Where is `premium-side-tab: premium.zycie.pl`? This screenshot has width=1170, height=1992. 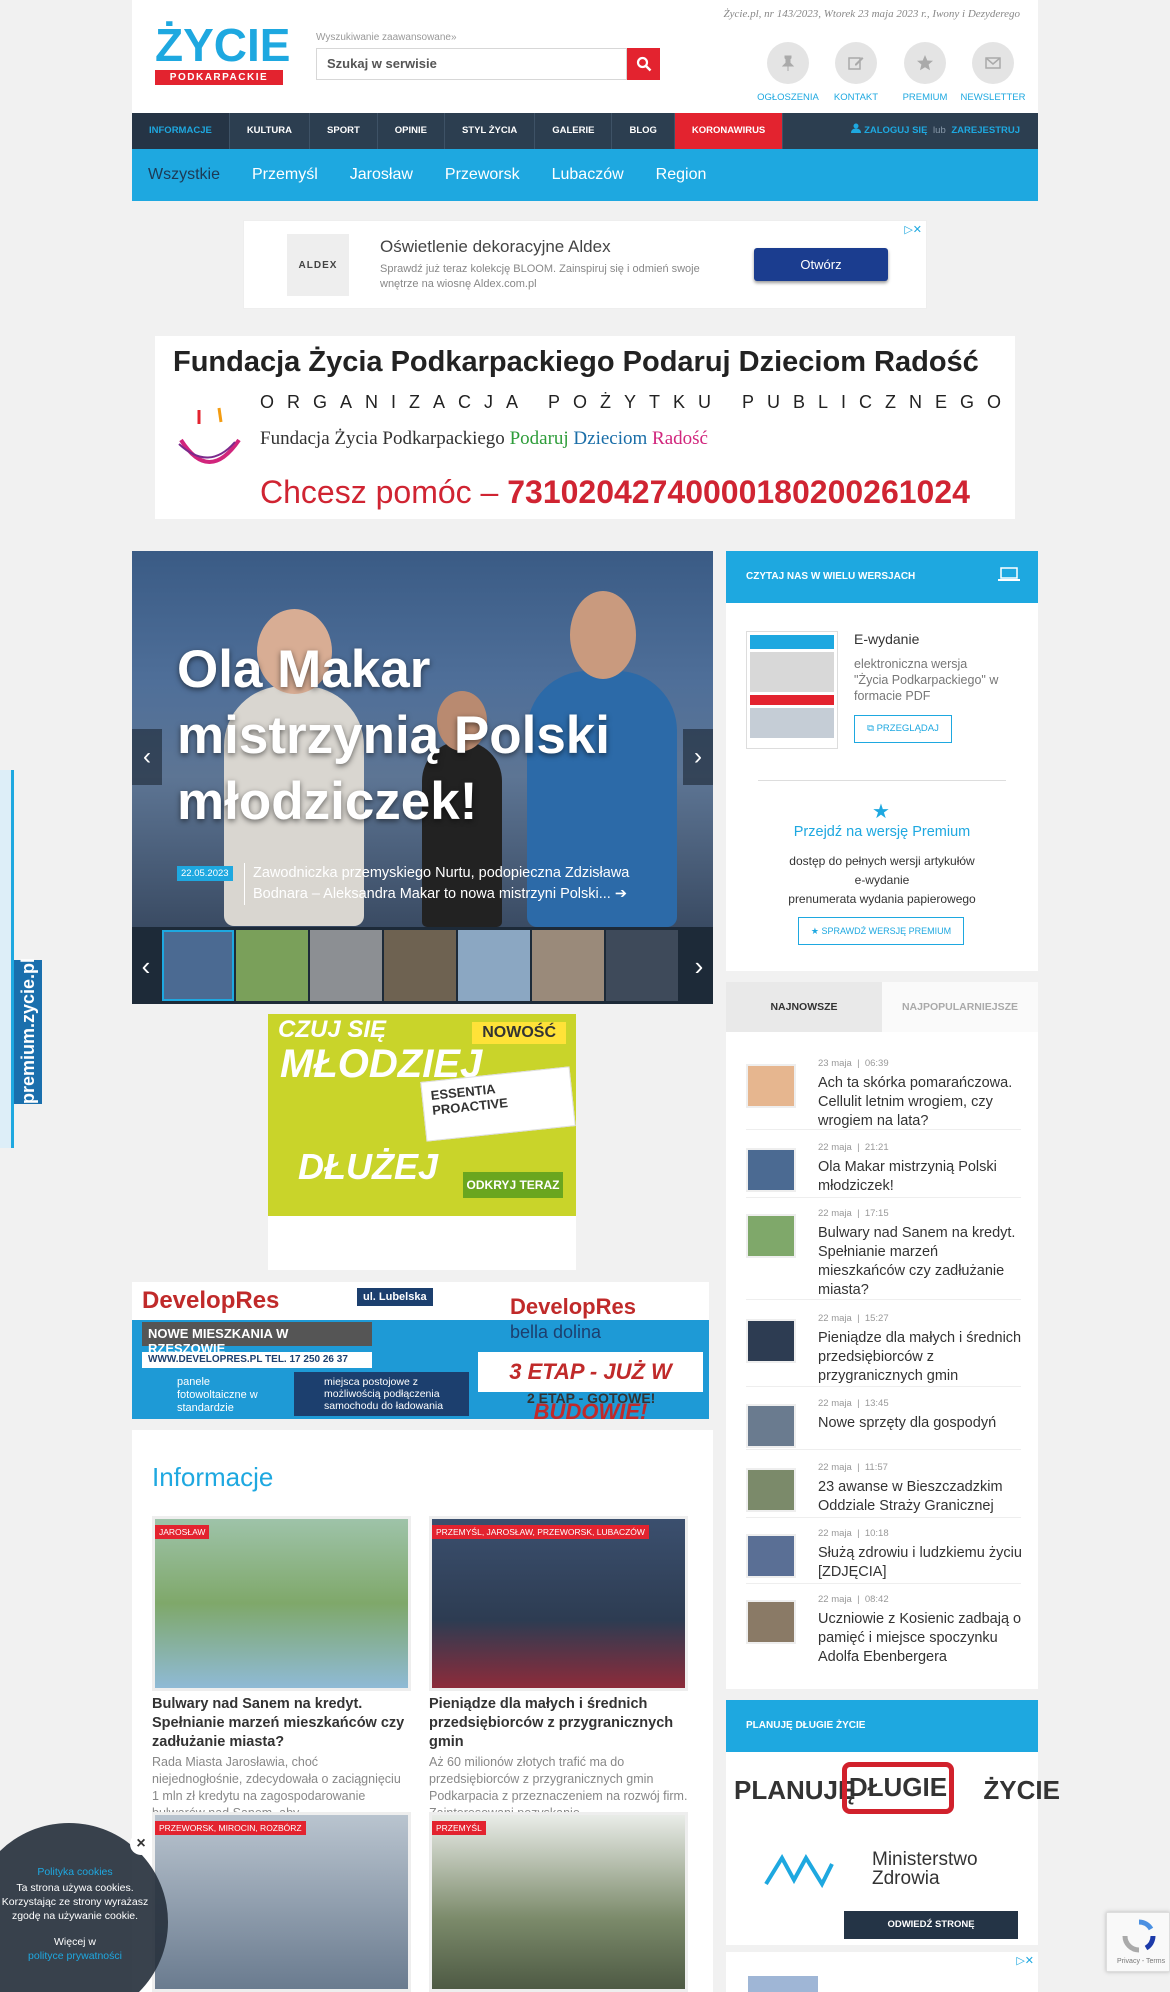 premium-side-tab: premium.zycie.pl is located at coordinates (21, 959).